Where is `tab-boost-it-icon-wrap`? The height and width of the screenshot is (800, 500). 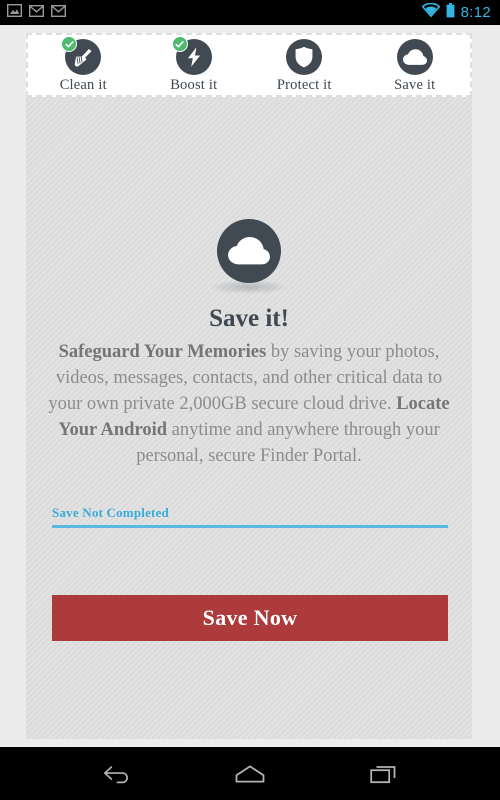 tab-boost-it-icon-wrap is located at coordinates (191, 55).